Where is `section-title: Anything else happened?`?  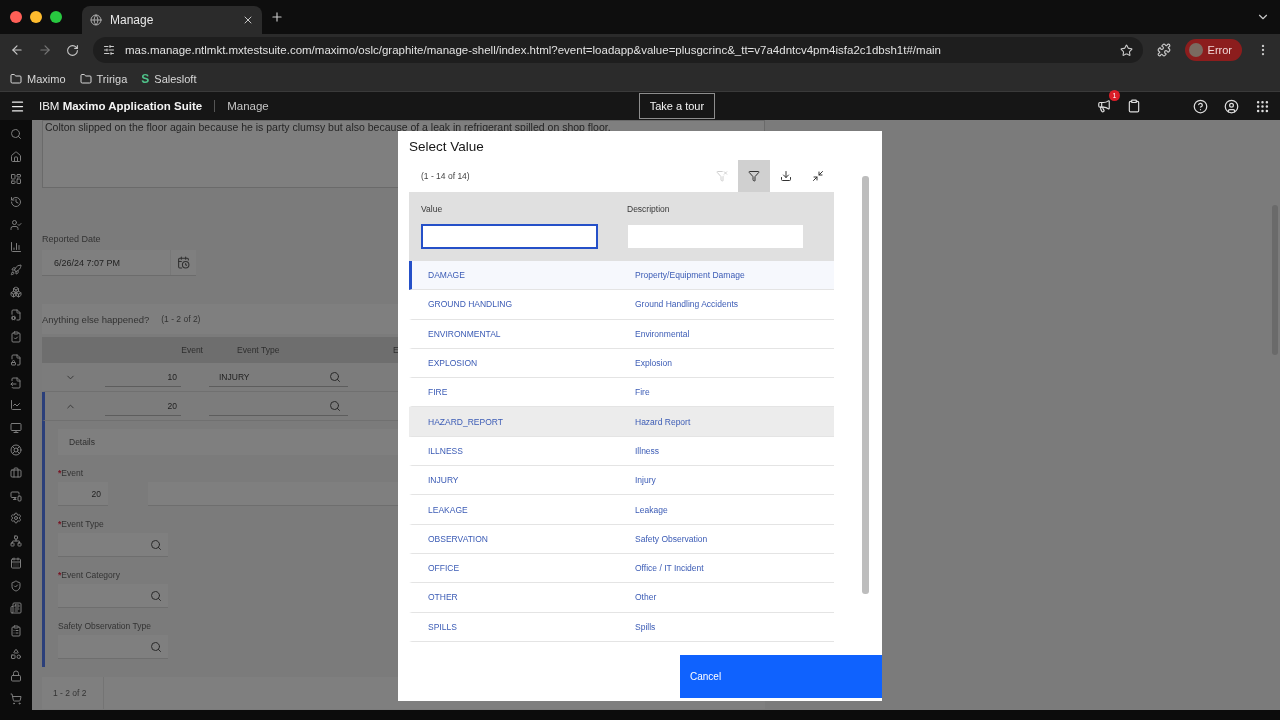
section-title: Anything else happened? is located at coordinates (96, 319).